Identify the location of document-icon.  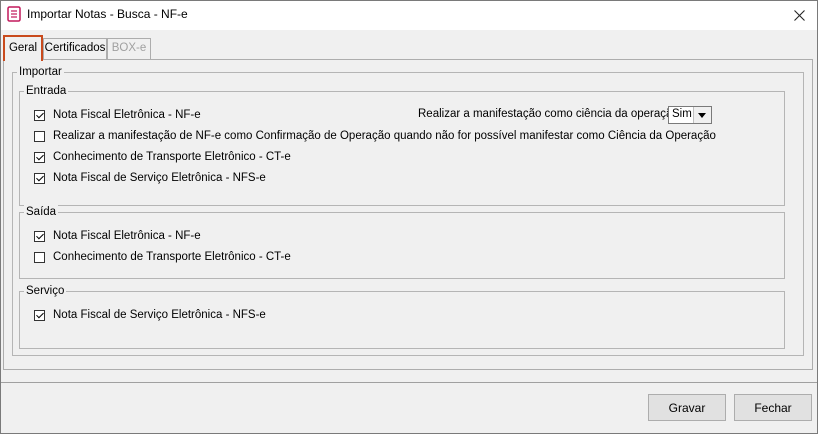
(14, 14).